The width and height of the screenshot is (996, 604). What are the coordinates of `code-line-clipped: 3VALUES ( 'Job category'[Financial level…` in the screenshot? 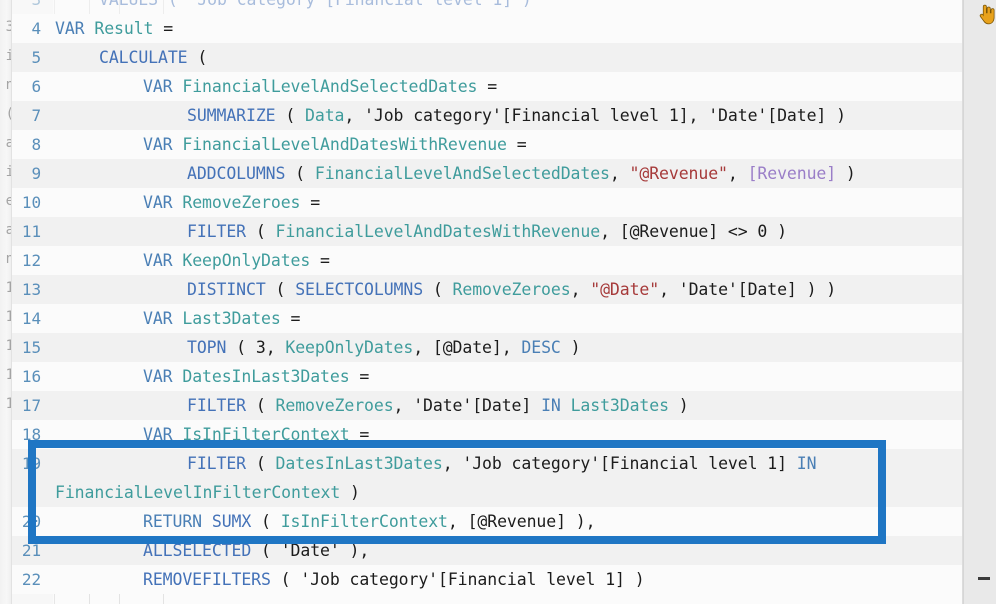 It's located at (487, 7).